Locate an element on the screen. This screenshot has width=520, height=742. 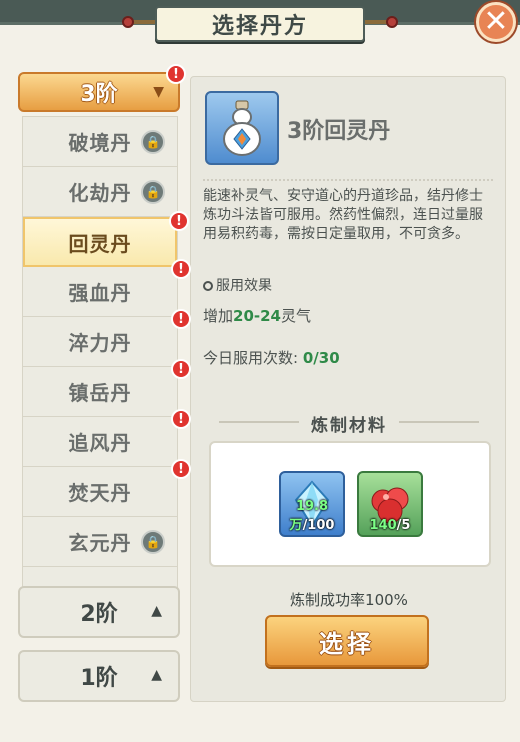
pill-item-xuanyuan: 玄元丹 🔒 is located at coordinates (100, 542).